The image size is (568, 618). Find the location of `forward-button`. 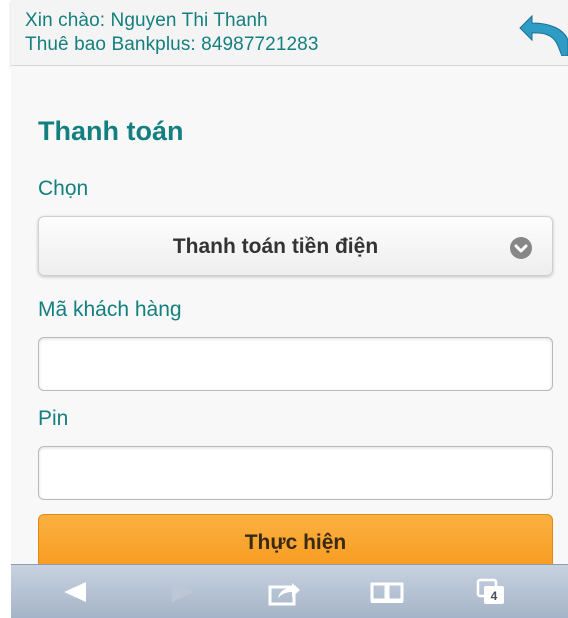

forward-button is located at coordinates (183, 591).